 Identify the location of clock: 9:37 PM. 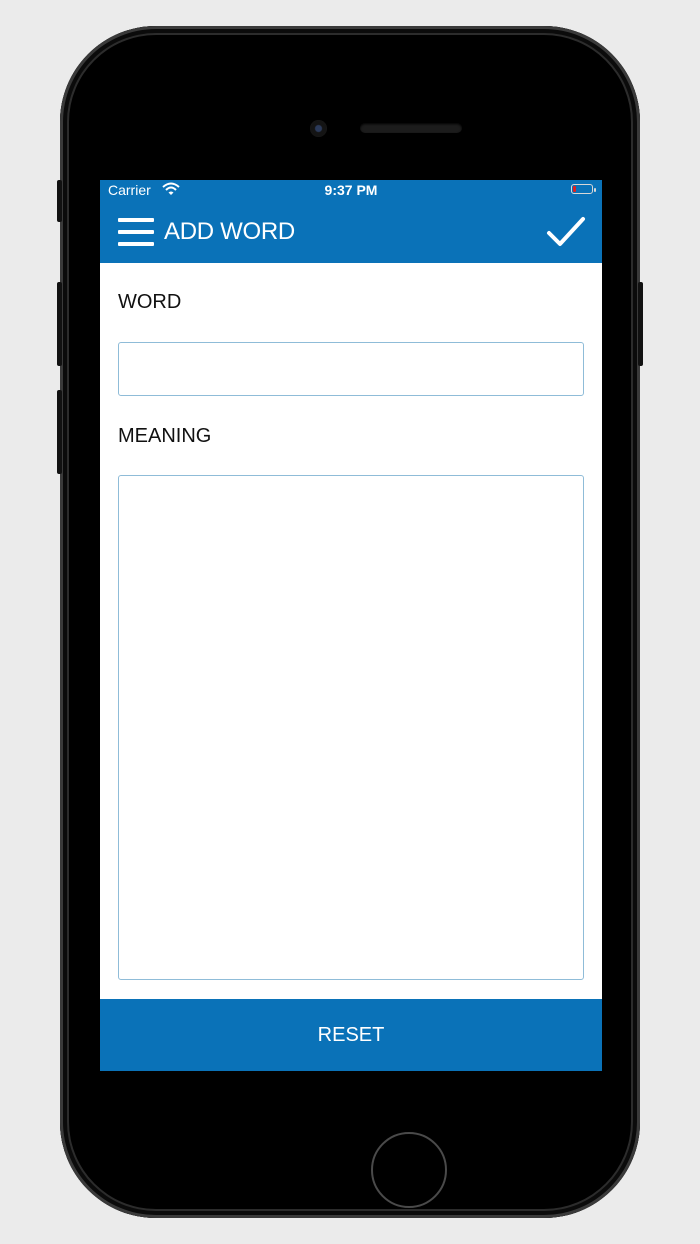
(351, 190).